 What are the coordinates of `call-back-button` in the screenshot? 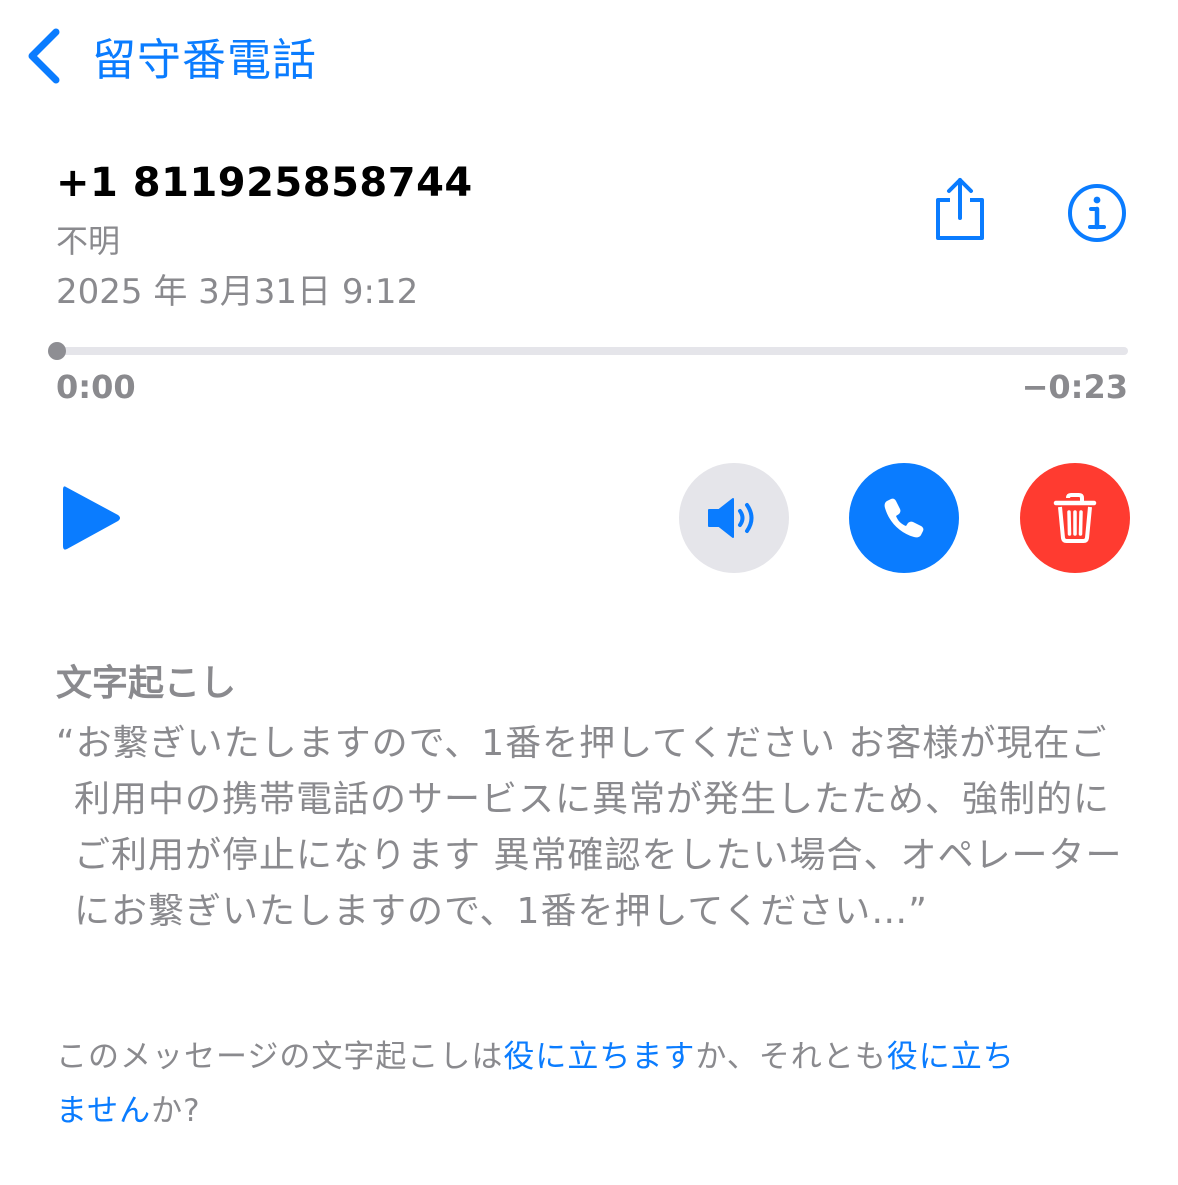 It's located at (904, 518).